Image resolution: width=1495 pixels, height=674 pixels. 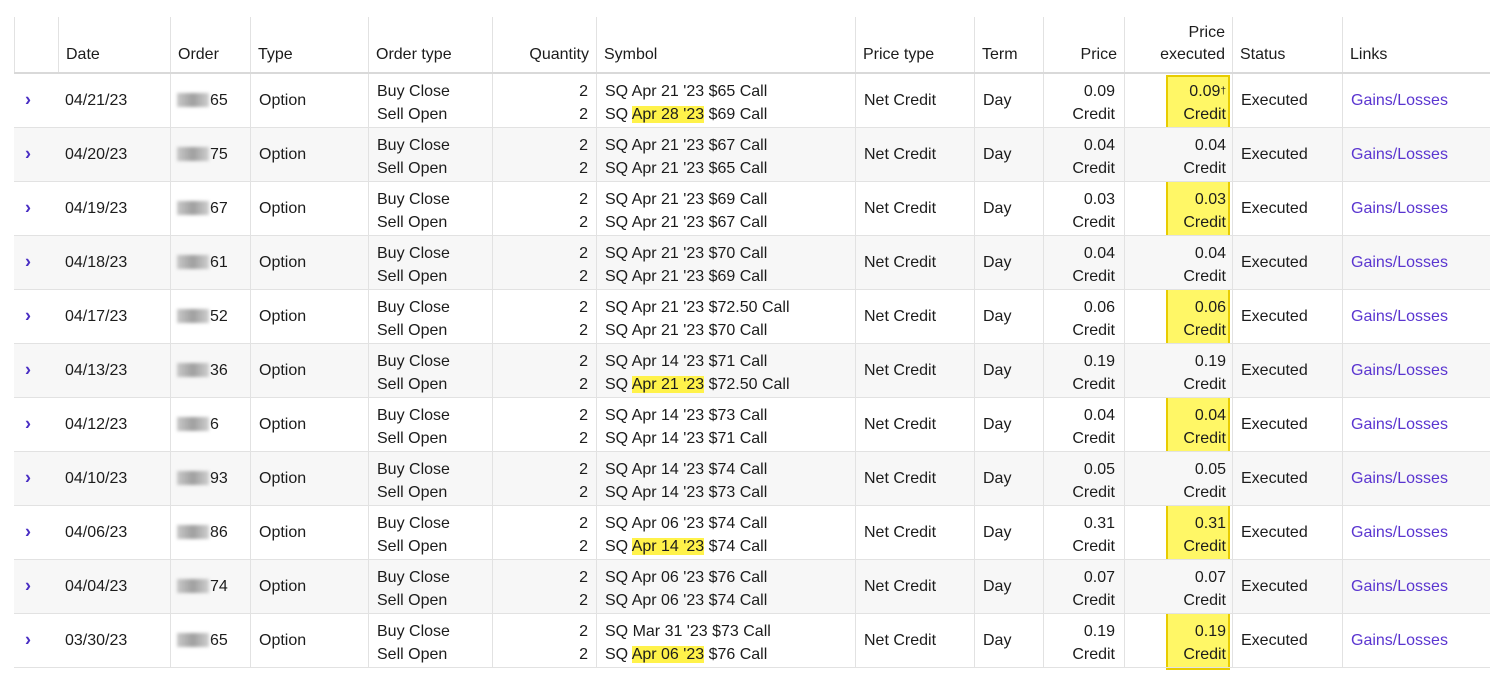 What do you see at coordinates (1084, 481) in the screenshot?
I see `limit-price: 0.05 Credit` at bounding box center [1084, 481].